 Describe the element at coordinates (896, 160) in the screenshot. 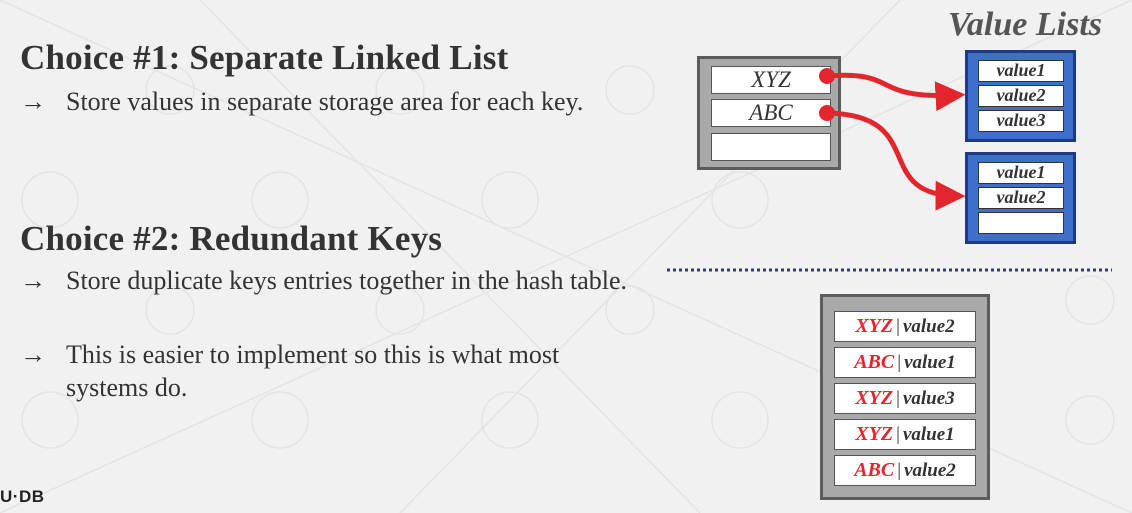

I see `pointer-abc-to-list` at that location.